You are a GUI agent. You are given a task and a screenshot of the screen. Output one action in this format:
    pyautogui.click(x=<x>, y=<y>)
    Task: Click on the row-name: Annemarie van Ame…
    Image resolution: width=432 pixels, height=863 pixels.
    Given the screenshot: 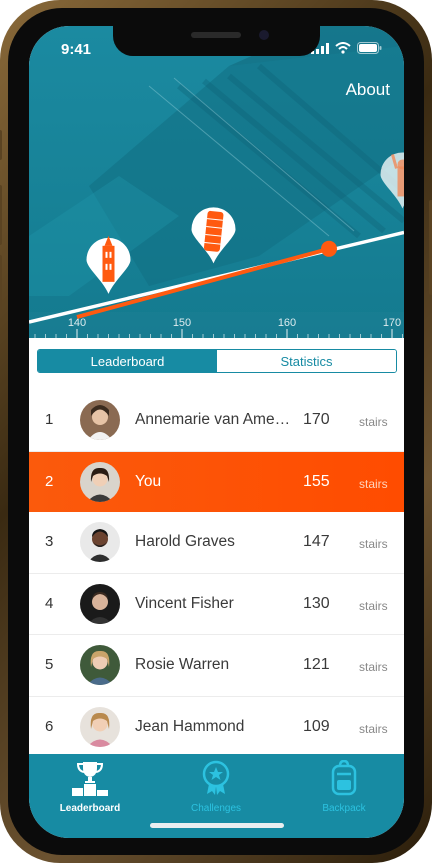 What is the action you would take?
    pyautogui.click(x=213, y=419)
    